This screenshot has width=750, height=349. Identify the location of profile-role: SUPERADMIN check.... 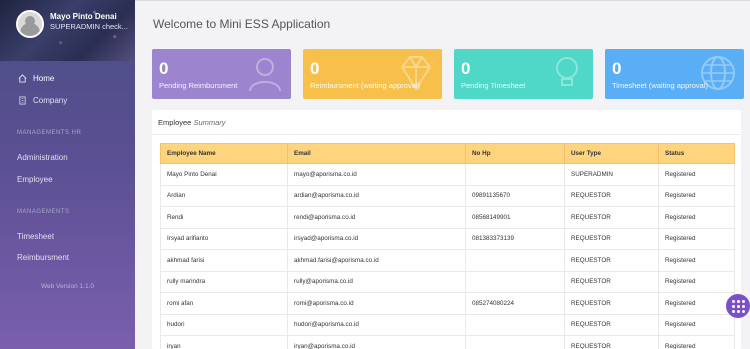
(89, 26).